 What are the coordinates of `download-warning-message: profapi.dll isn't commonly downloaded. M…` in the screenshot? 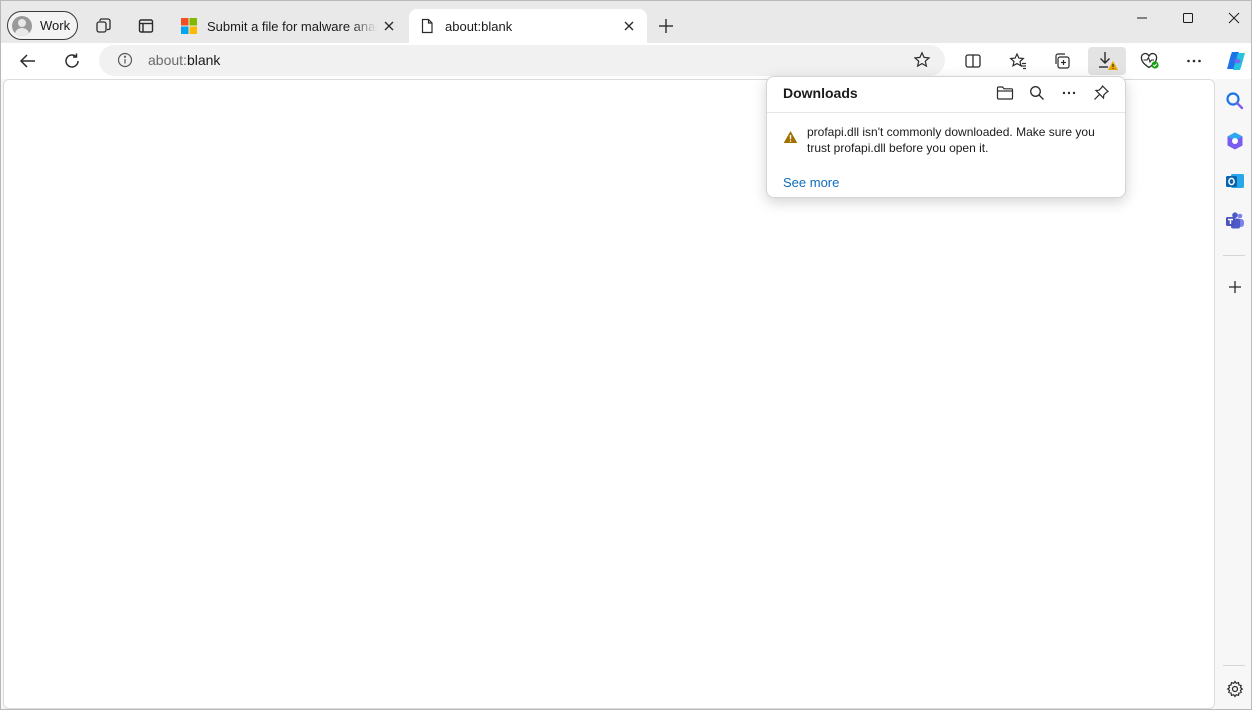 It's located at (951, 140).